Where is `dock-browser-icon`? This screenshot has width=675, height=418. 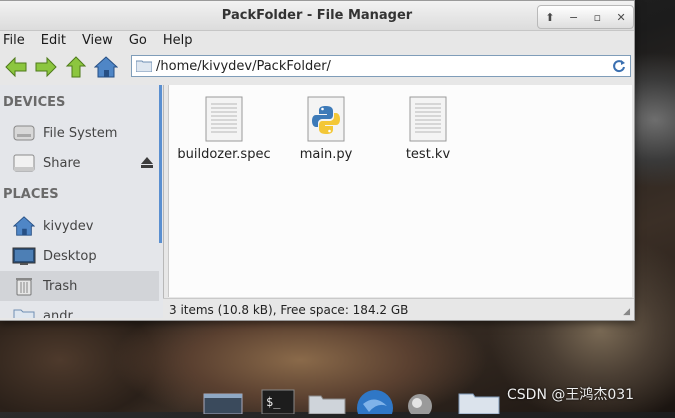
dock-browser-icon is located at coordinates (375, 403).